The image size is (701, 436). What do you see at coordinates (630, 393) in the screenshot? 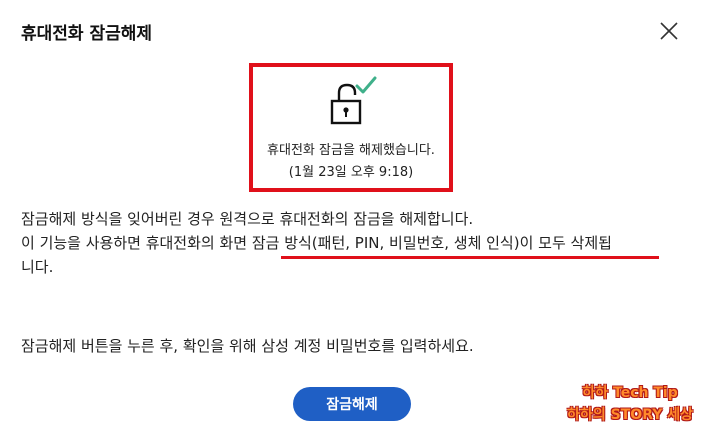
I see `watermark-line-1: 하하 Tech Tip` at bounding box center [630, 393].